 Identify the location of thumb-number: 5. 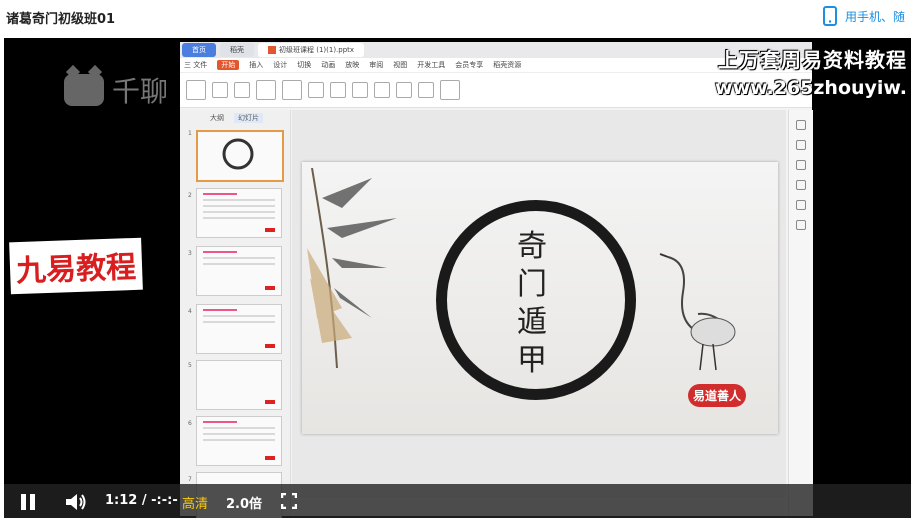
(190, 365).